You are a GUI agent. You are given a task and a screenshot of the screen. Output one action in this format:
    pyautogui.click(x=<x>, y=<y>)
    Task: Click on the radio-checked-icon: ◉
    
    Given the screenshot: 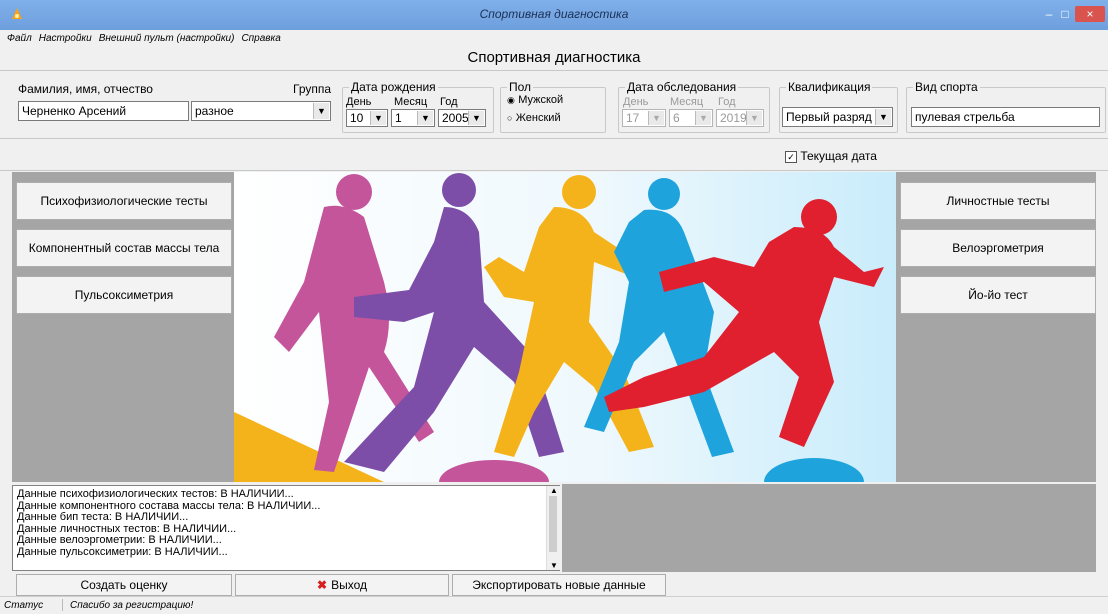 What is the action you would take?
    pyautogui.click(x=511, y=100)
    